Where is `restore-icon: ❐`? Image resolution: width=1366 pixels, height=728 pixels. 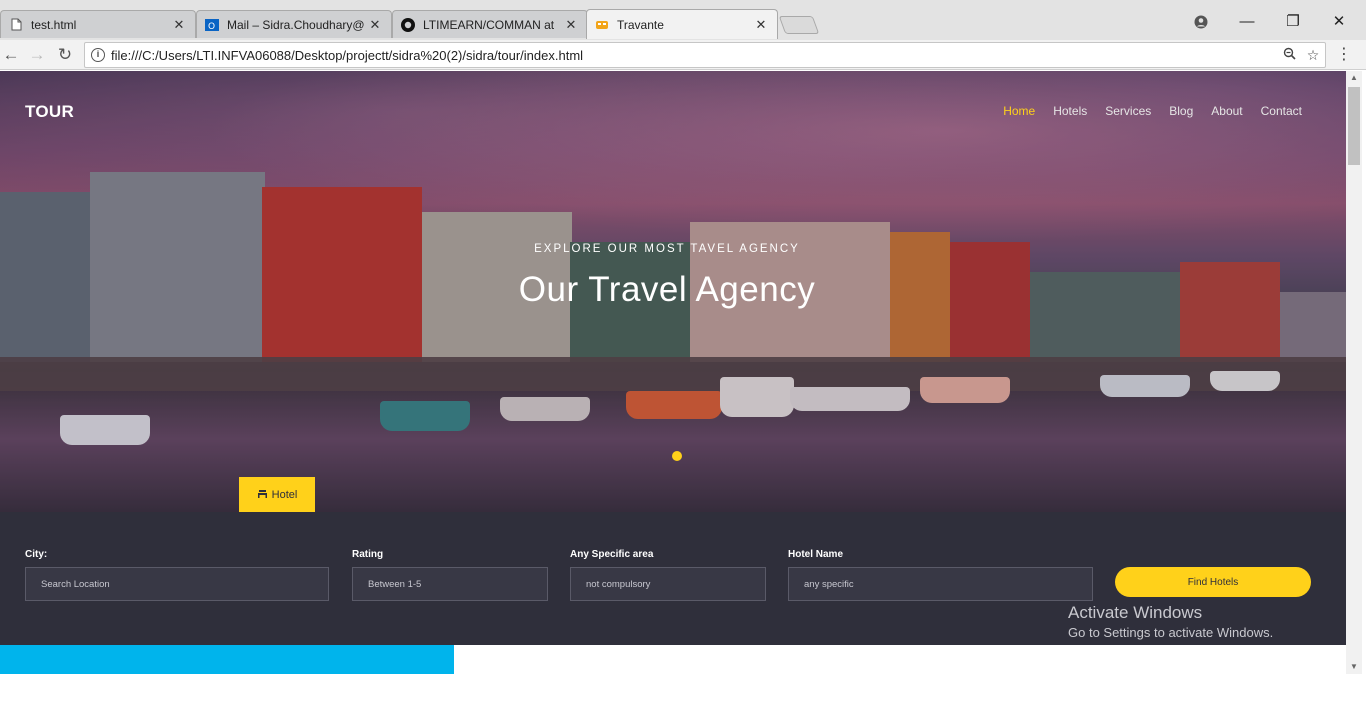
restore-icon: ❐ is located at coordinates (1293, 22).